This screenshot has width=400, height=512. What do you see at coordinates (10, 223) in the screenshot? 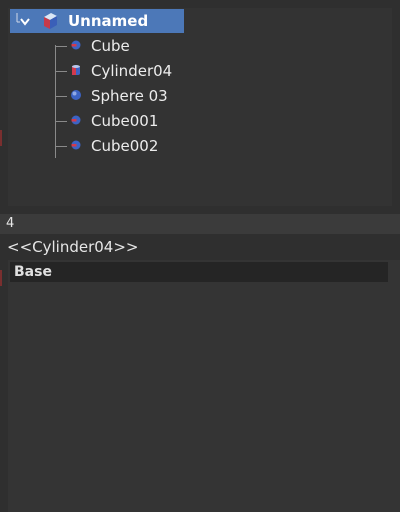
I see `splitter-label: 4` at bounding box center [10, 223].